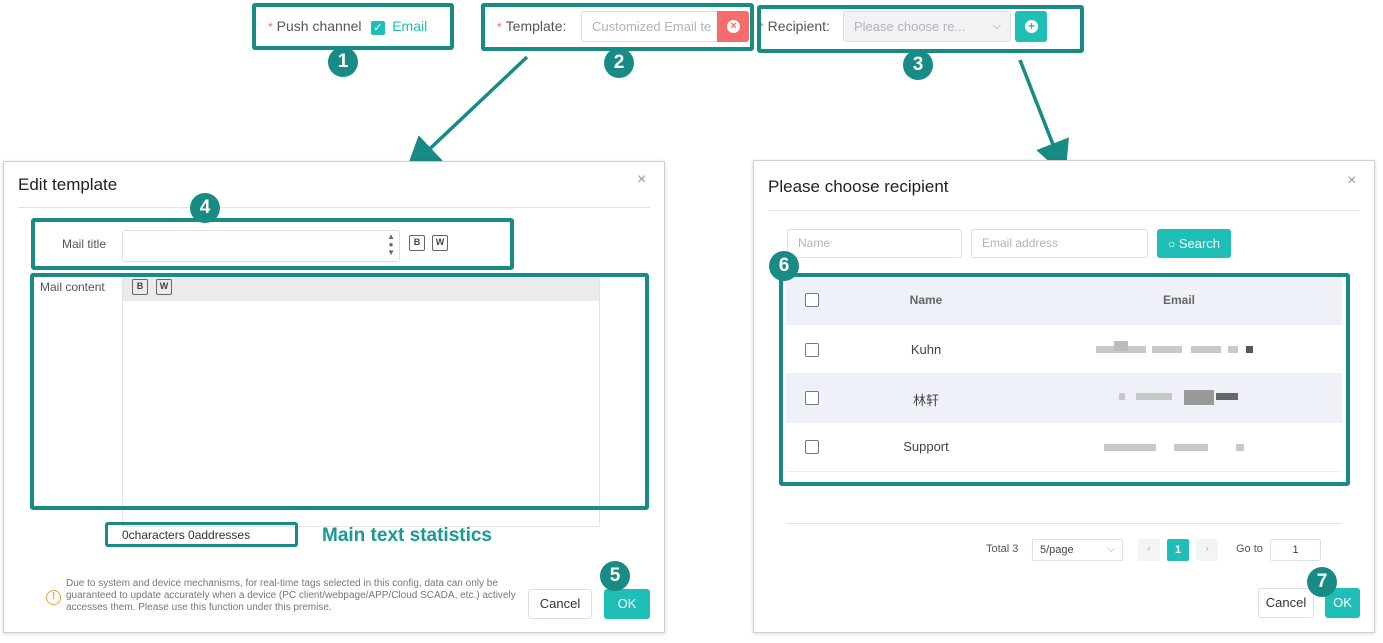  Describe the element at coordinates (1322, 582) in the screenshot. I see `badge-7: 7` at that location.